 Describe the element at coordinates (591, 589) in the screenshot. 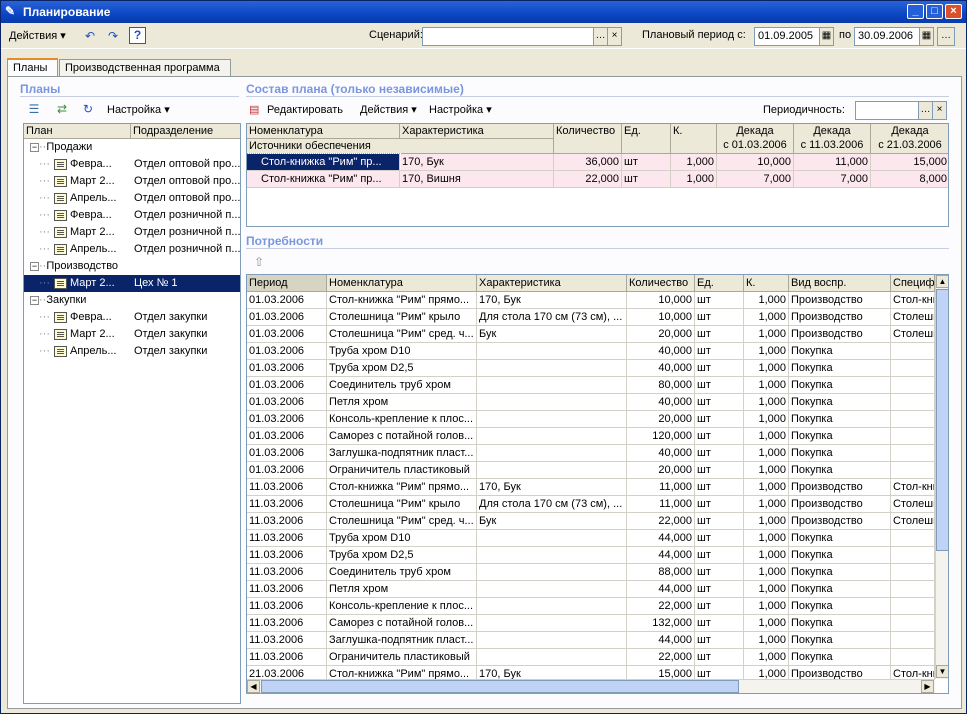

I see `needs-row: 11.03.2006 Петля хром 44,000 шт 1,000 Покупка` at that location.